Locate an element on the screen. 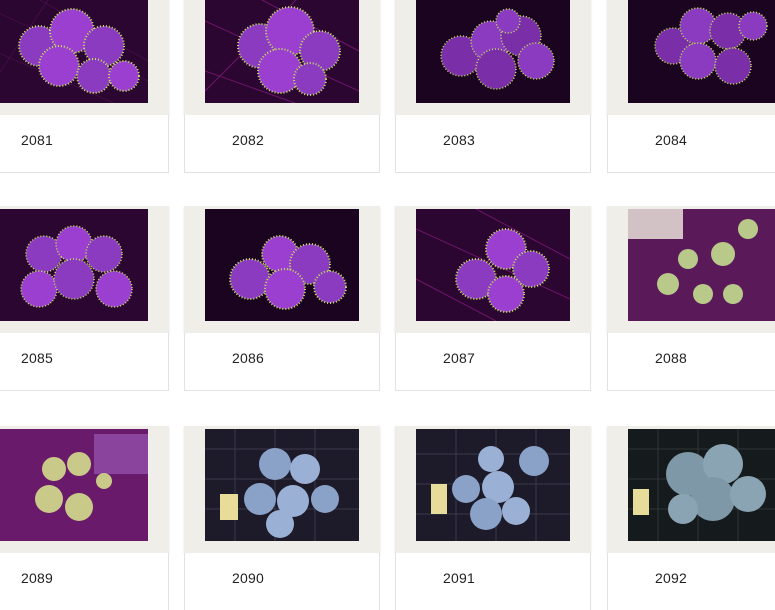 This screenshot has height=610, width=775. gallery-card: 2088 is located at coordinates (691, 299).